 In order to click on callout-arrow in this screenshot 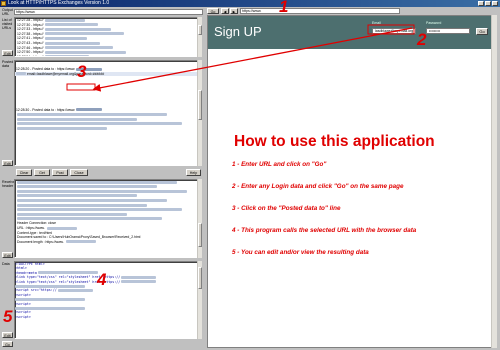, I will do `click(252, 59)`.